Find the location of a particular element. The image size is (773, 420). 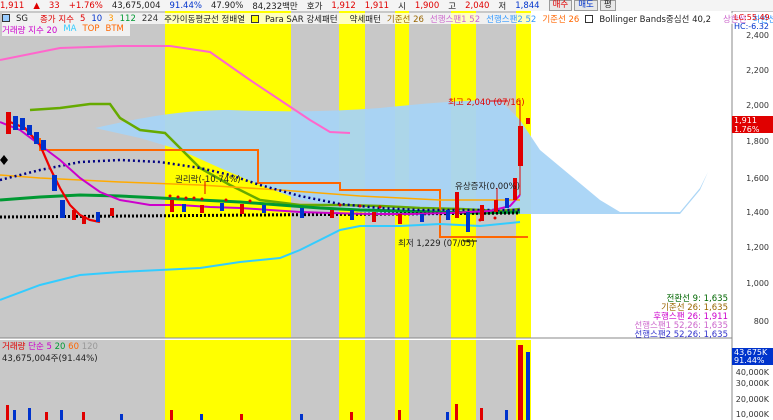

top-label: TOP is located at coordinates (90, 30).